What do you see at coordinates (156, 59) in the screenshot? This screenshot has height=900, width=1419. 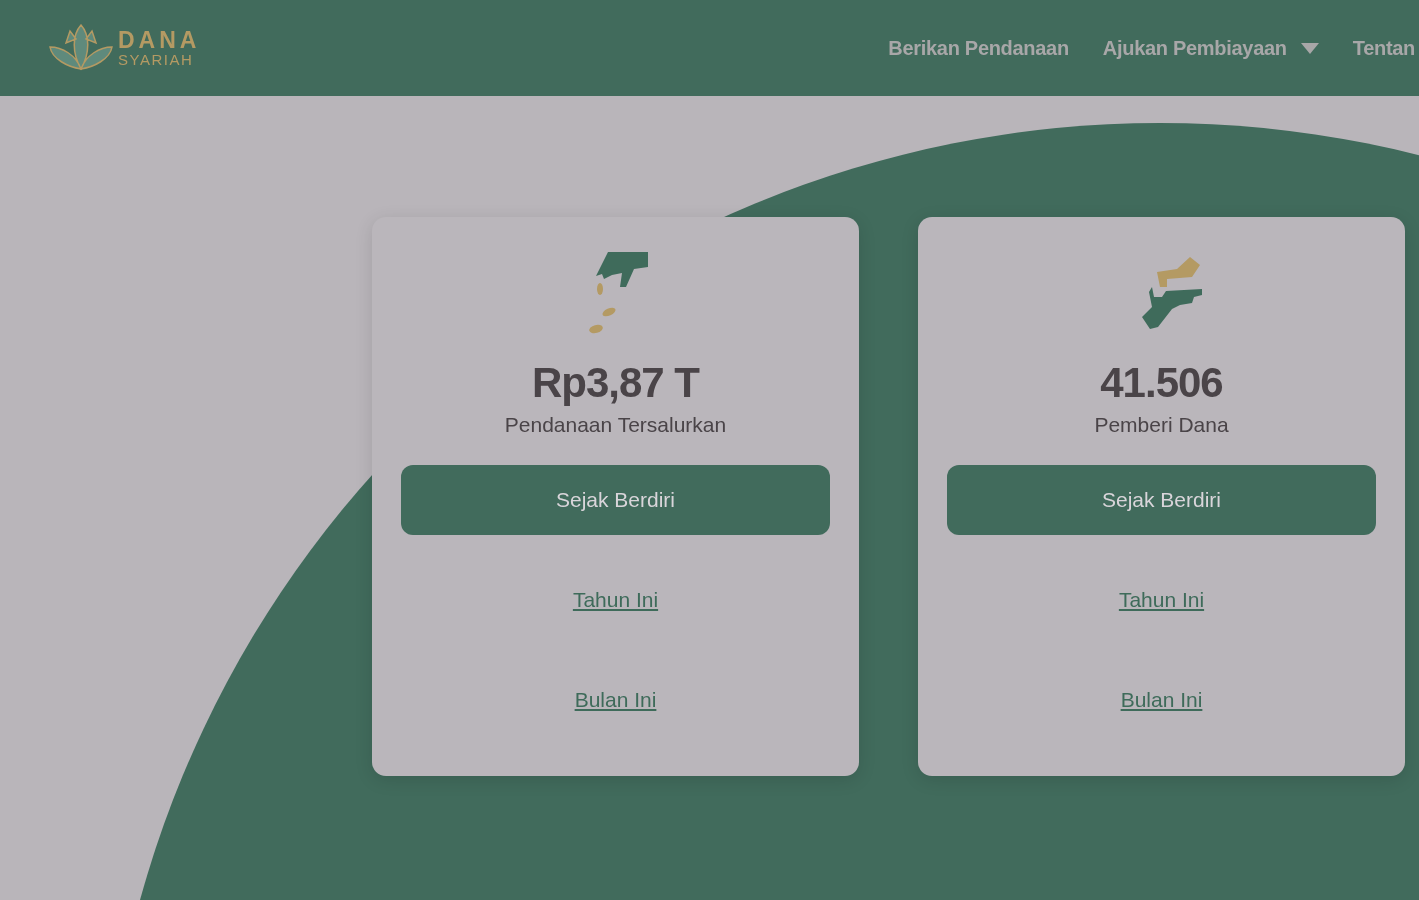 I see `logo-subtext: SYARIAH` at bounding box center [156, 59].